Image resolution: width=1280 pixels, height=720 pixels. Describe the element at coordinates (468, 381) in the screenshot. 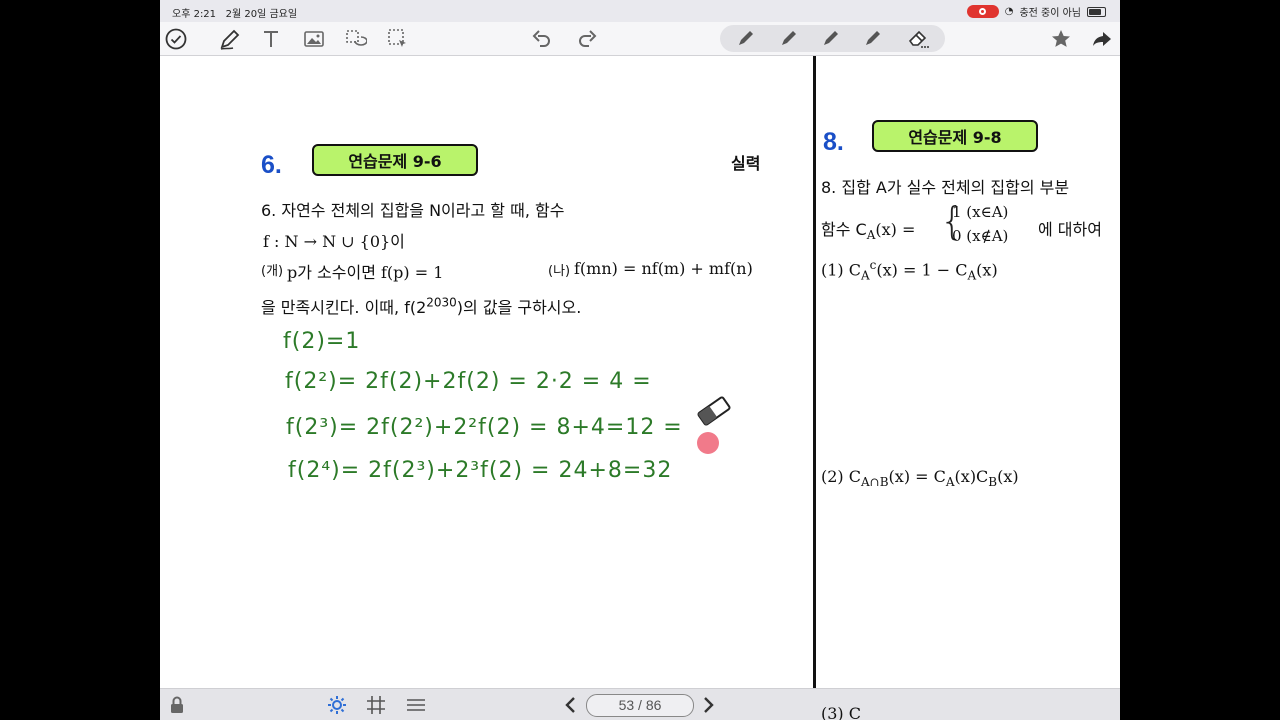

I see `handwriting-line2: f(2²)= 2f(2)+2f(2) = 2·2 = 4 =` at that location.